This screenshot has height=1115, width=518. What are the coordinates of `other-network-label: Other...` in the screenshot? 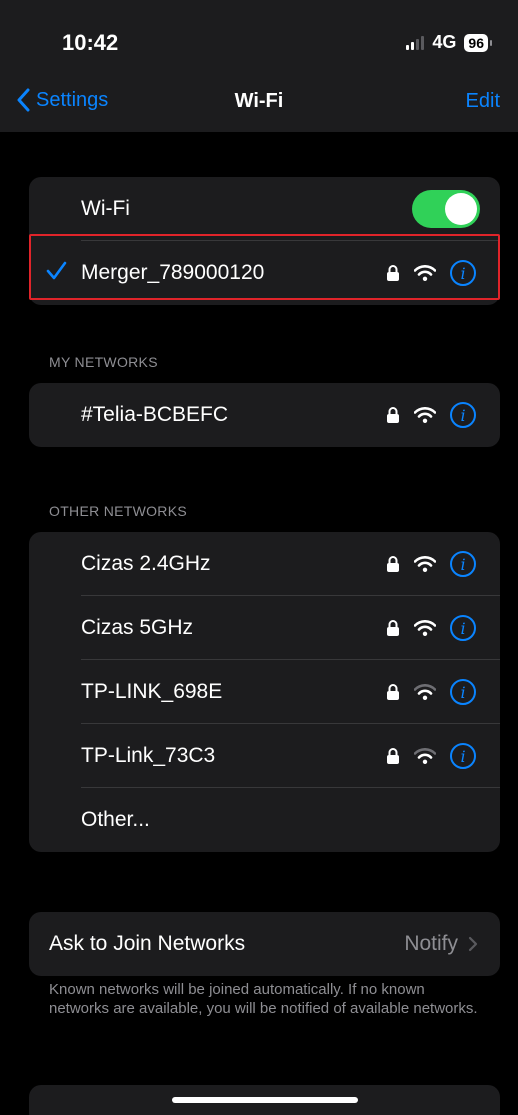 It's located at (115, 819).